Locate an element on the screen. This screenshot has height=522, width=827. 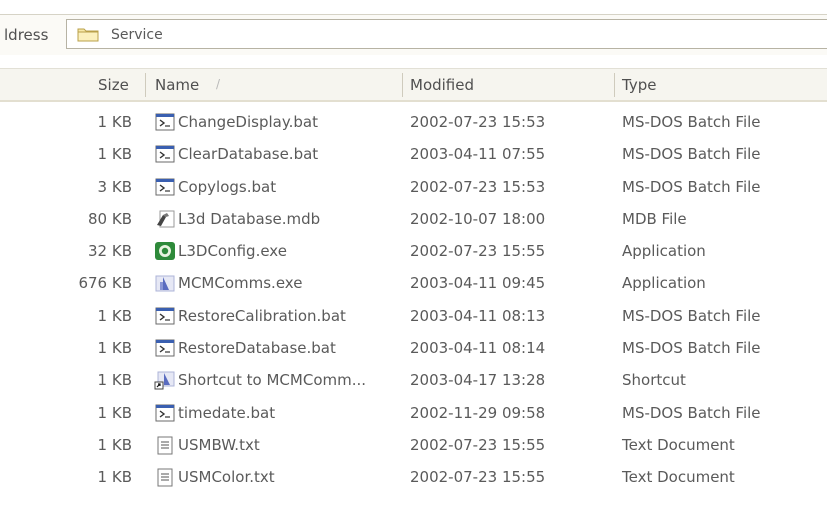
file-modified: 2002-10-07 18:00 is located at coordinates (478, 218).